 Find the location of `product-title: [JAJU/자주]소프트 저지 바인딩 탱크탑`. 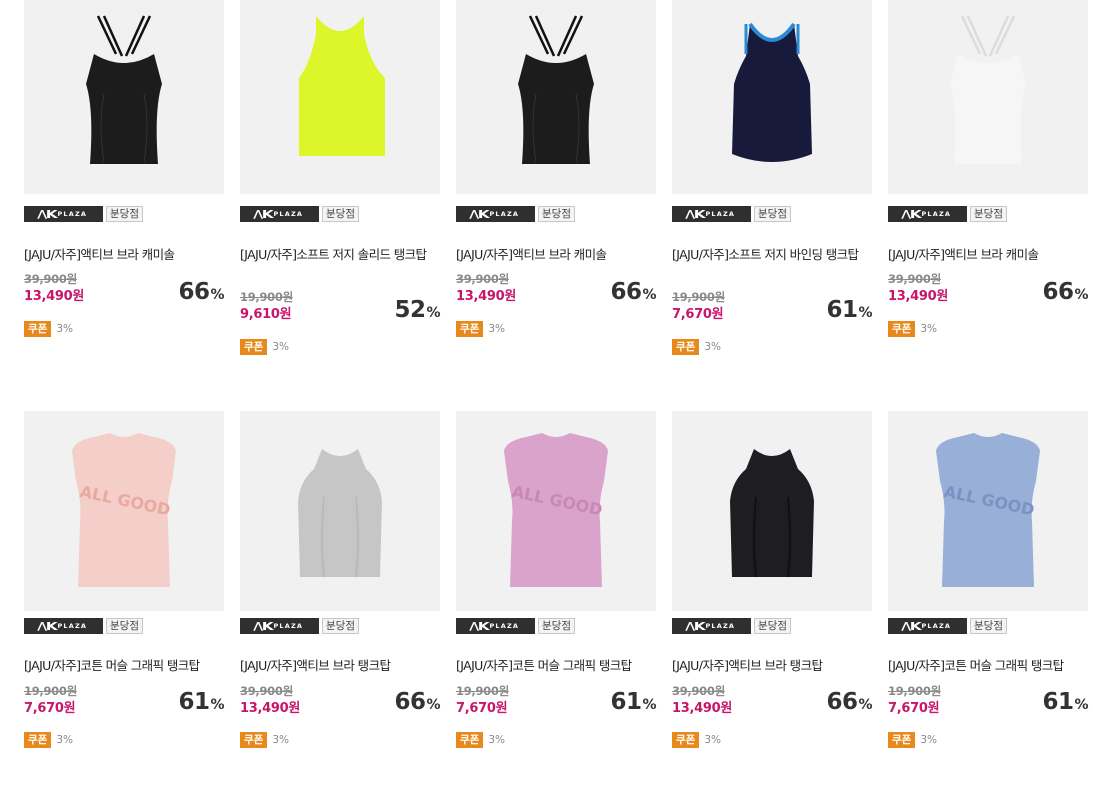

product-title: [JAJU/자주]소프트 저지 바인딩 탱크탑 is located at coordinates (772, 254).